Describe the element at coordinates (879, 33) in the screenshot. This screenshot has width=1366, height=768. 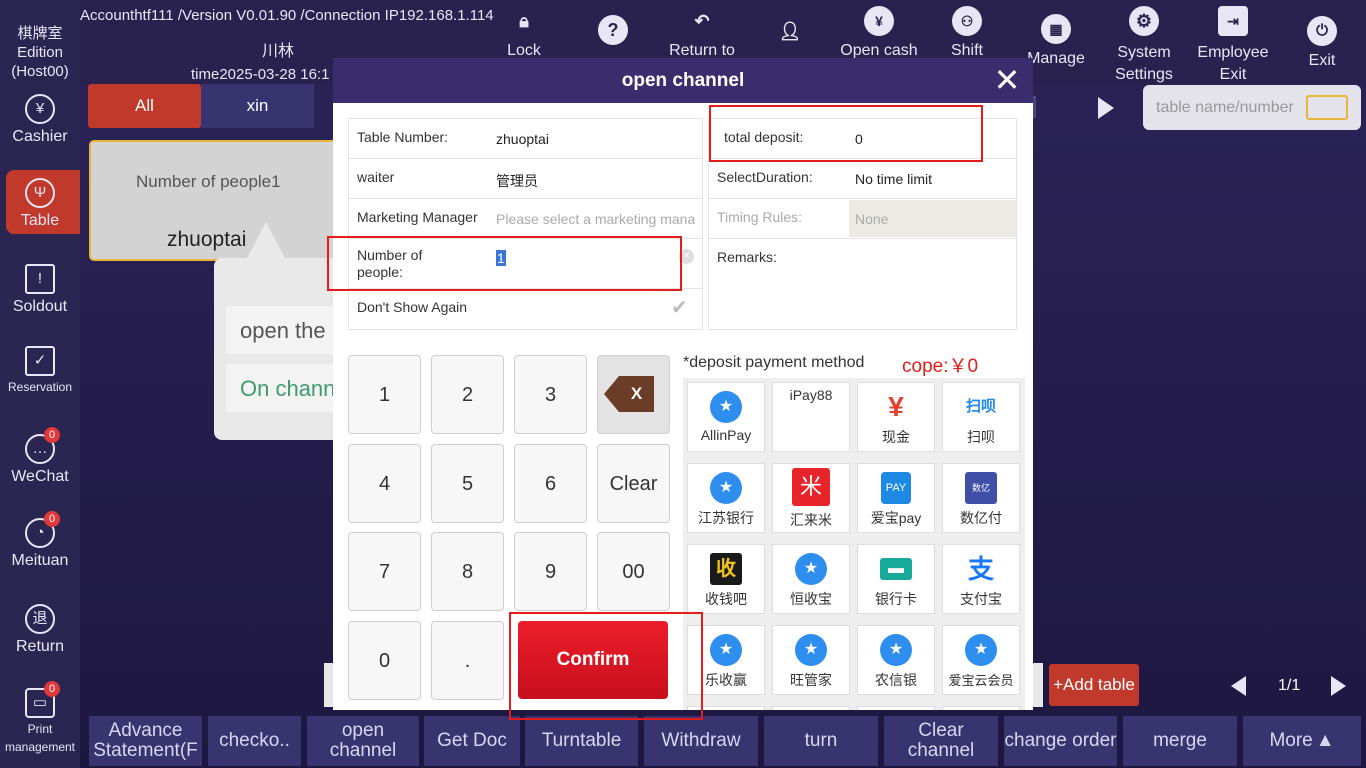
I see `open-cash-button: ¥ Open cash` at that location.